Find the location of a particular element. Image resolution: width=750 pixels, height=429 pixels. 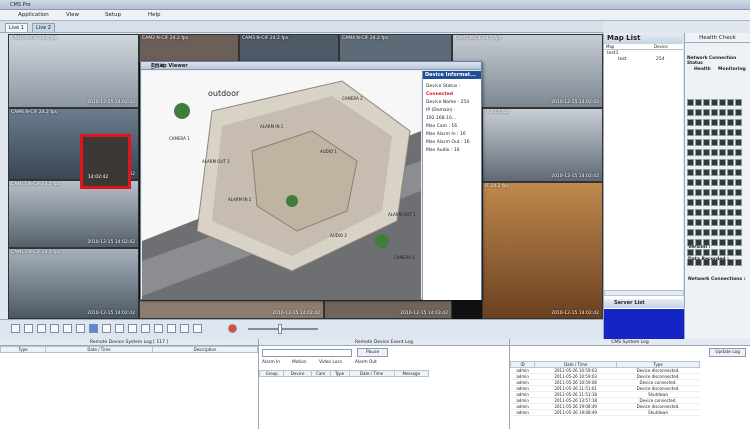

camera-tile: 2010-12-15 14:02:42 is located at coordinates (231, 309).